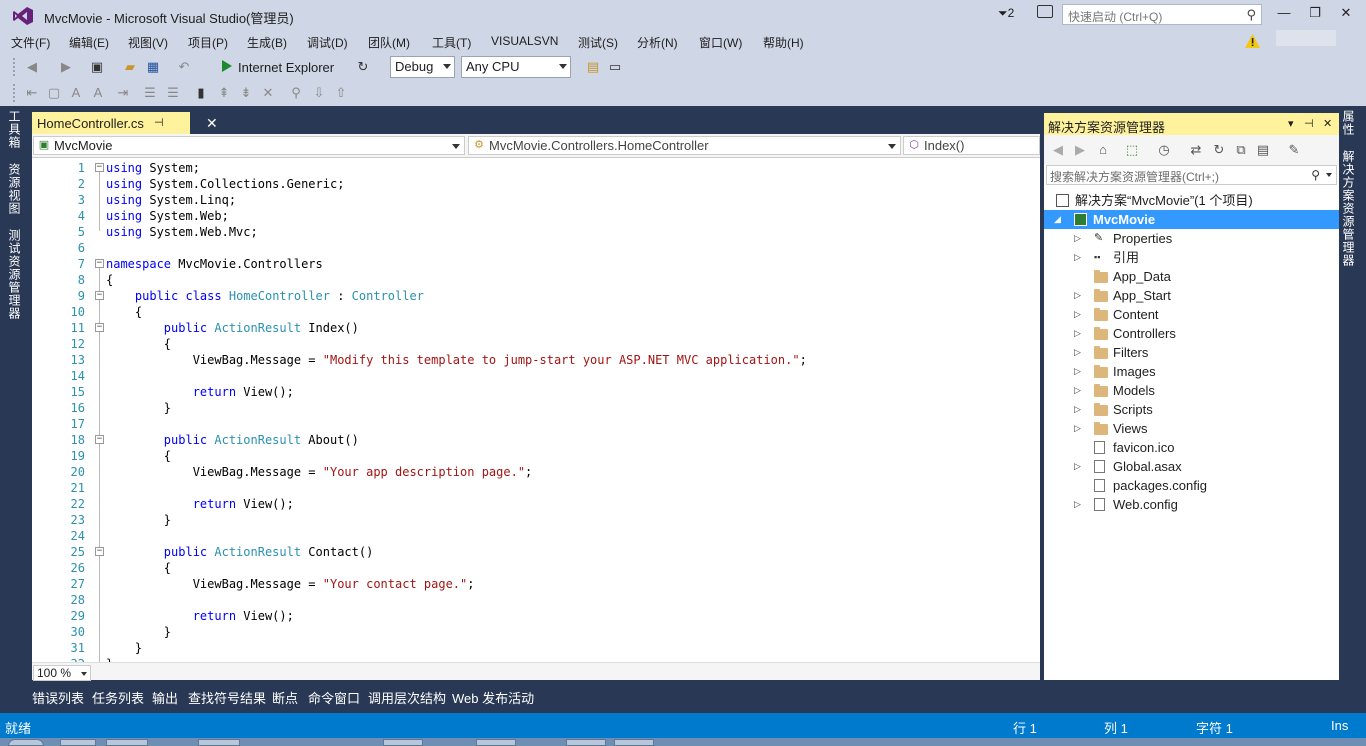  I want to click on back-icon: ◀, so click(1058, 150).